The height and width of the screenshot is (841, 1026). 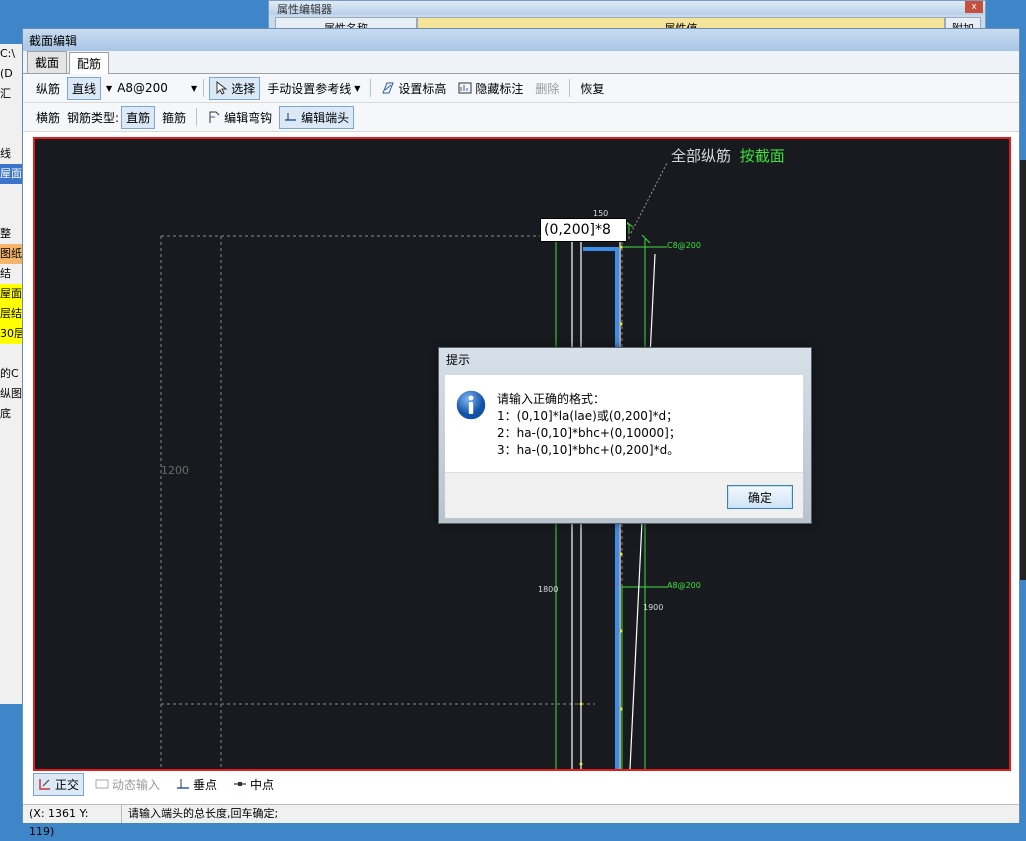 I want to click on tab-bar: 截面 配筋, so click(x=521, y=62).